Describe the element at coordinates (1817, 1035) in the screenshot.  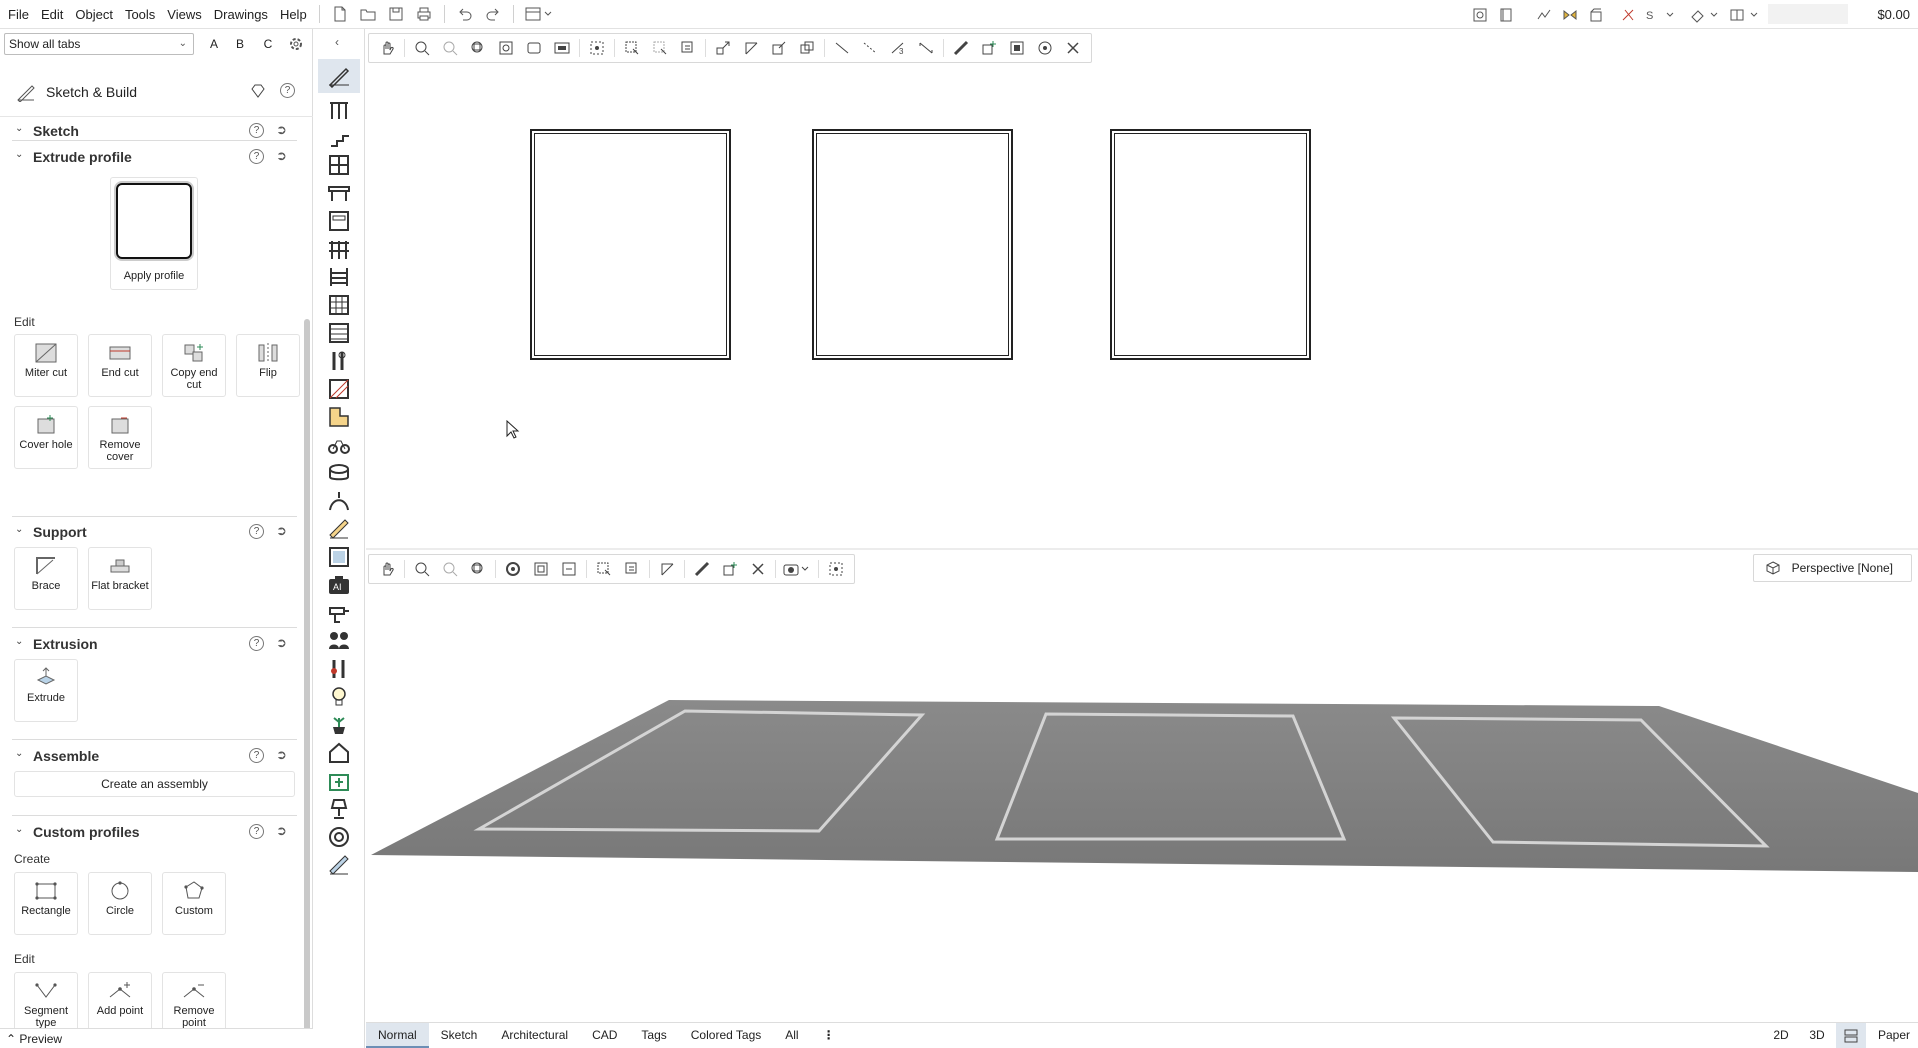
I see `view-mode-3d: 3D` at that location.